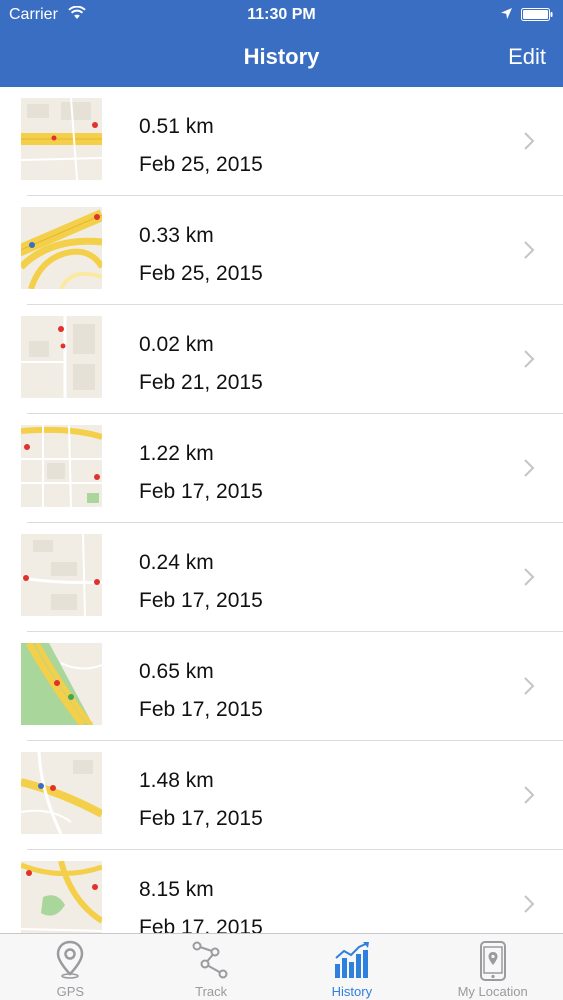 This screenshot has height=1000, width=563. What do you see at coordinates (281, 468) in the screenshot?
I see `history-row: 1.22 km Feb 17, 2015` at bounding box center [281, 468].